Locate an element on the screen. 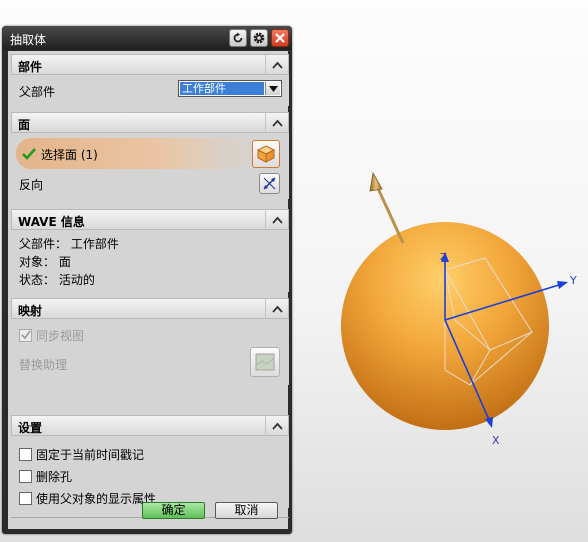 This screenshot has height=542, width=588. wave-info-status: 状态： 活动的 is located at coordinates (57, 280).